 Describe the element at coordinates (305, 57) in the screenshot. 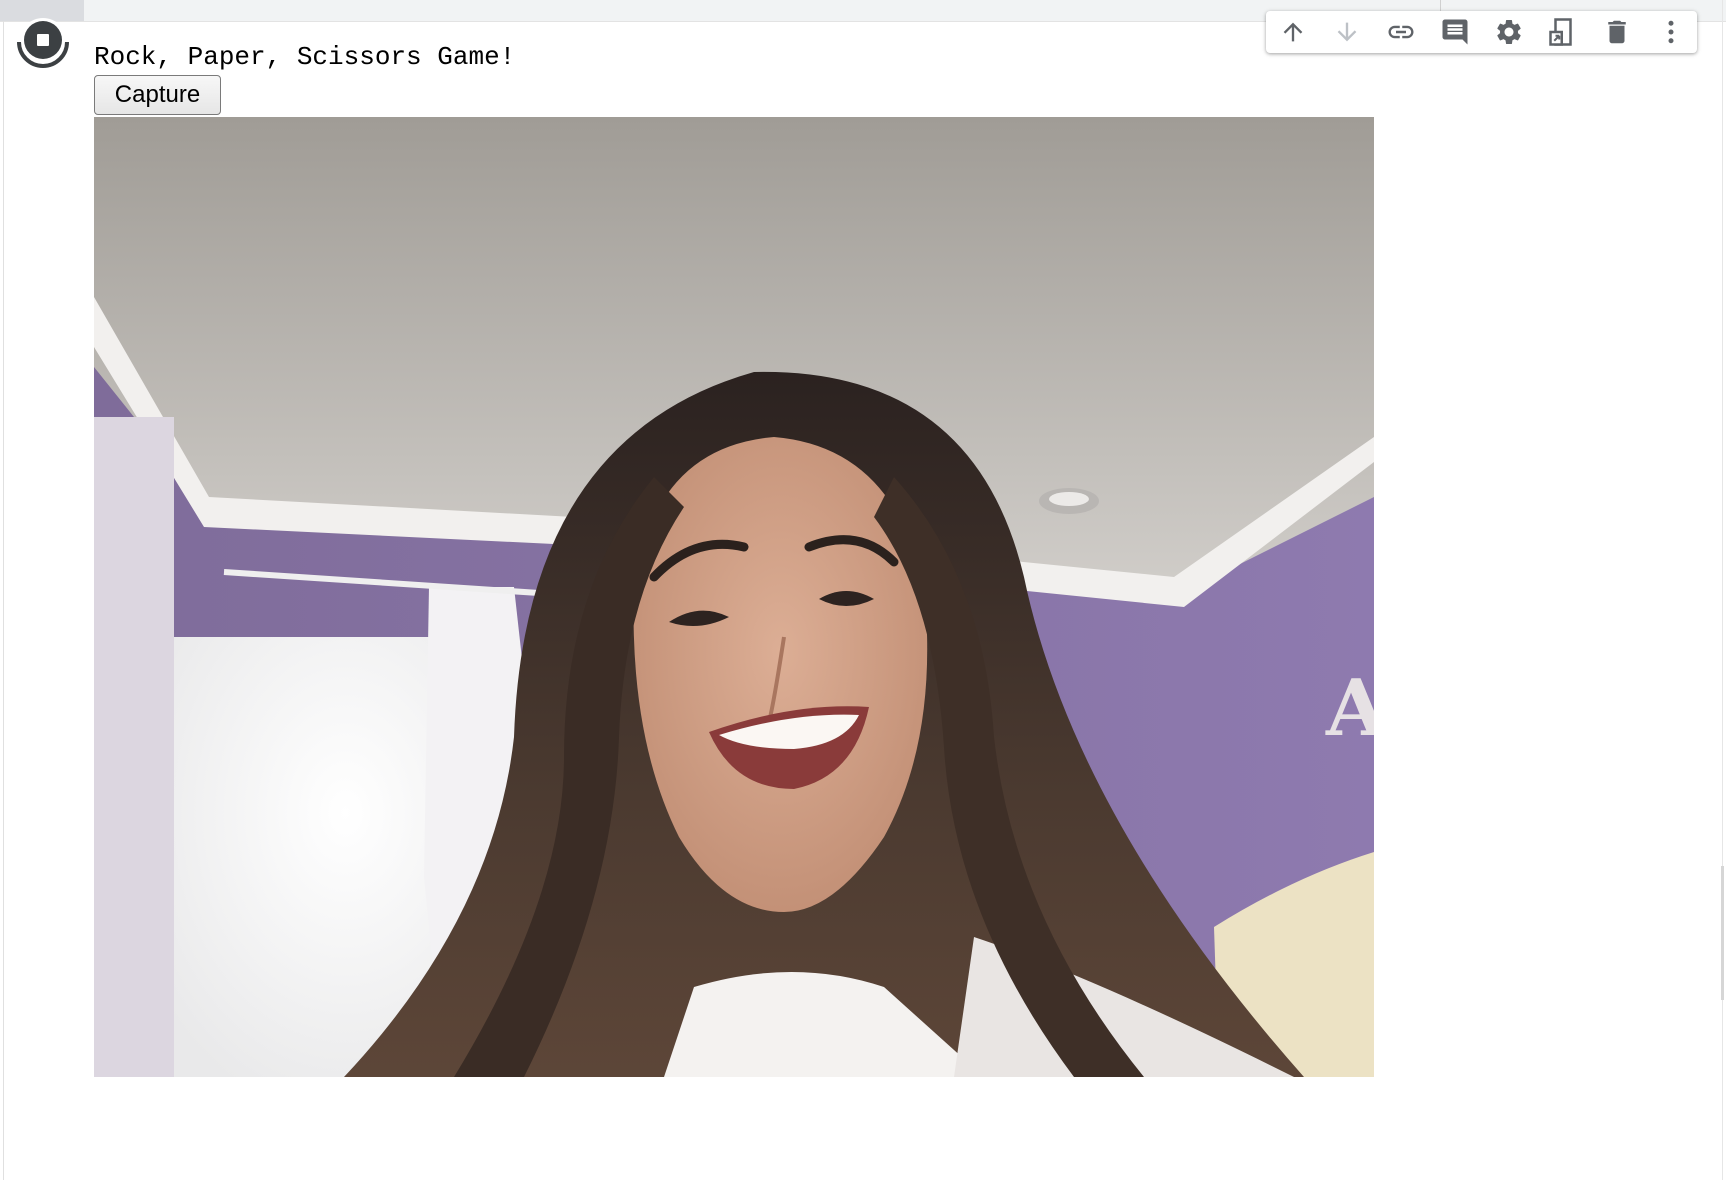

I see `output-title: Rock, Paper, Scissors Game!` at that location.